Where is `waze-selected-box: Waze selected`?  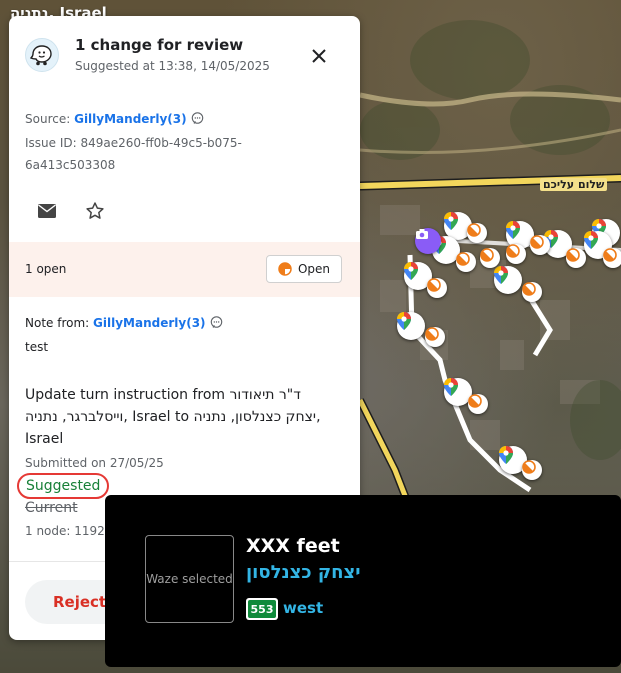 waze-selected-box: Waze selected is located at coordinates (189, 579).